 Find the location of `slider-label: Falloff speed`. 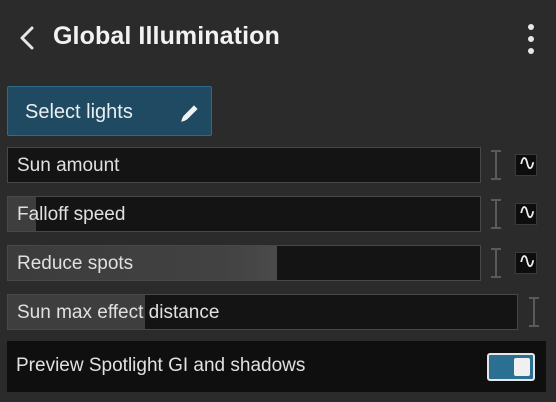

slider-label: Falloff speed is located at coordinates (71, 214).